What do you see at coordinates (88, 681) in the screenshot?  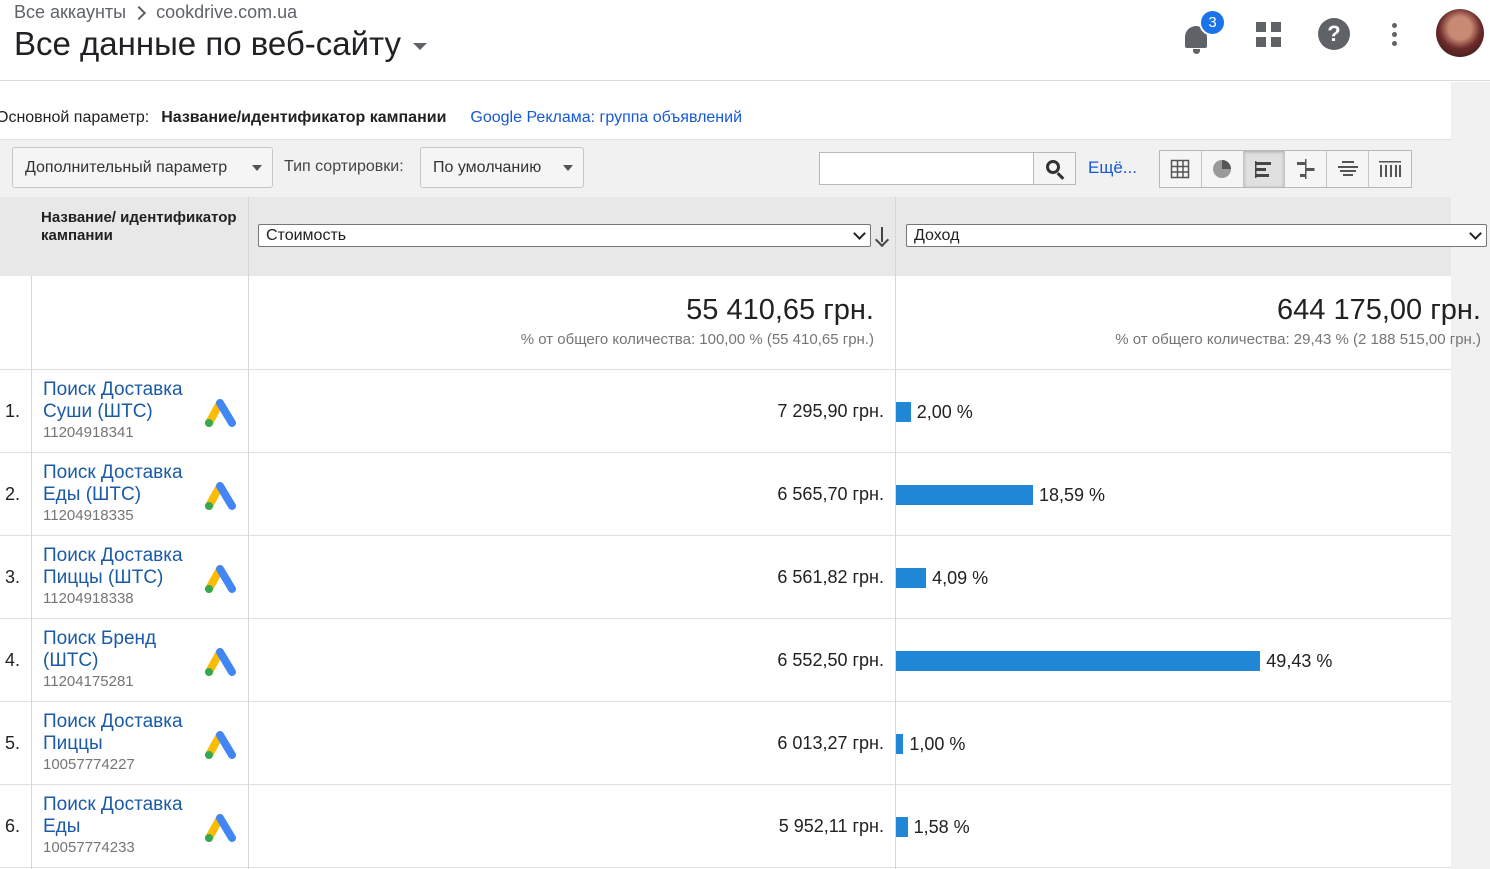 I see `campaign-id: 11204175281` at bounding box center [88, 681].